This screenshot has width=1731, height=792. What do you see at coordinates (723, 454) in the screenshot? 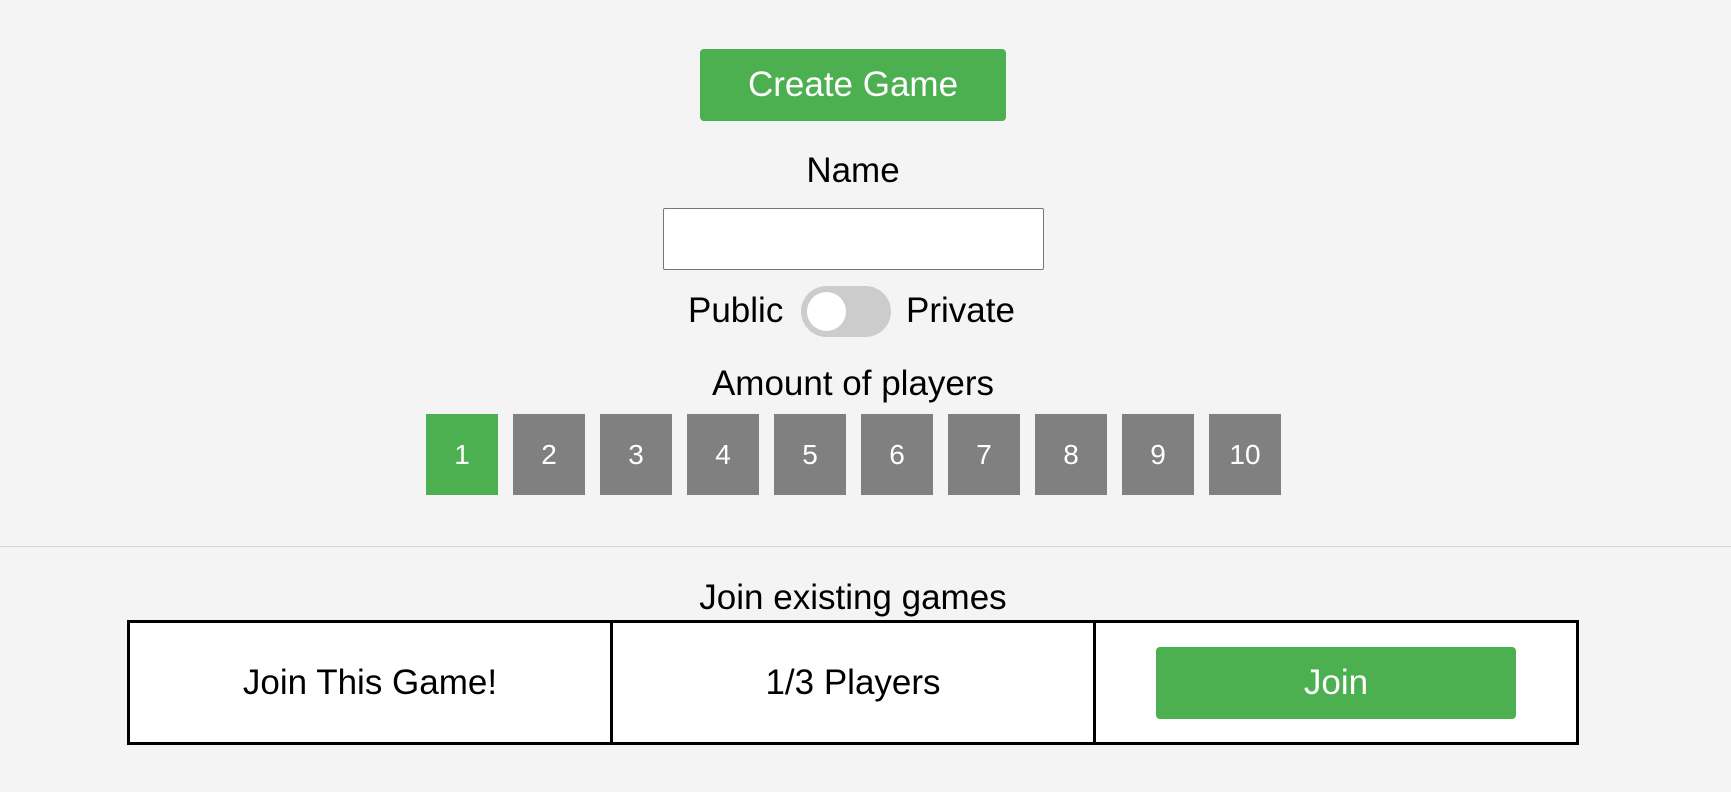
I see `player-option-4: 4` at bounding box center [723, 454].